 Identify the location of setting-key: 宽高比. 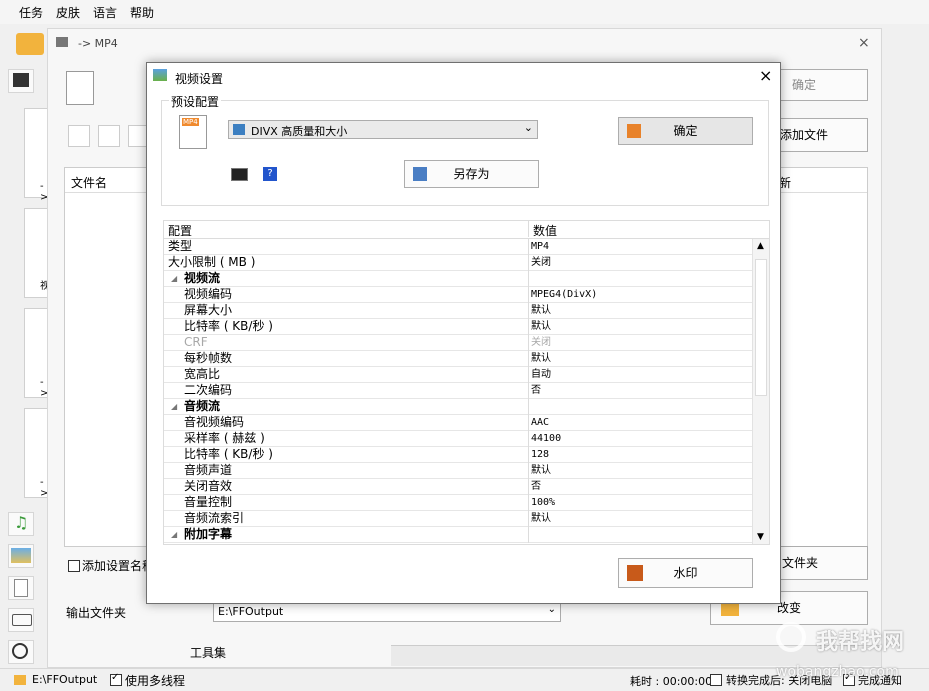
(202, 374).